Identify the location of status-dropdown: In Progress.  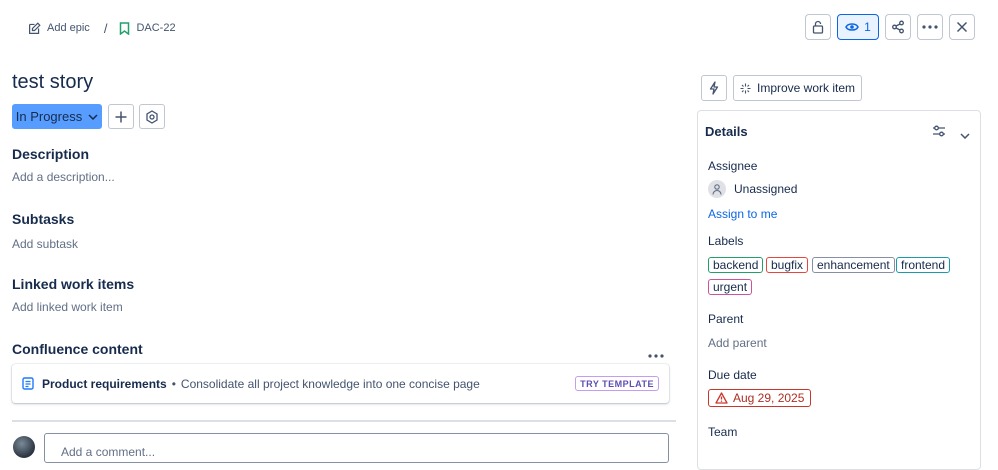
(57, 116).